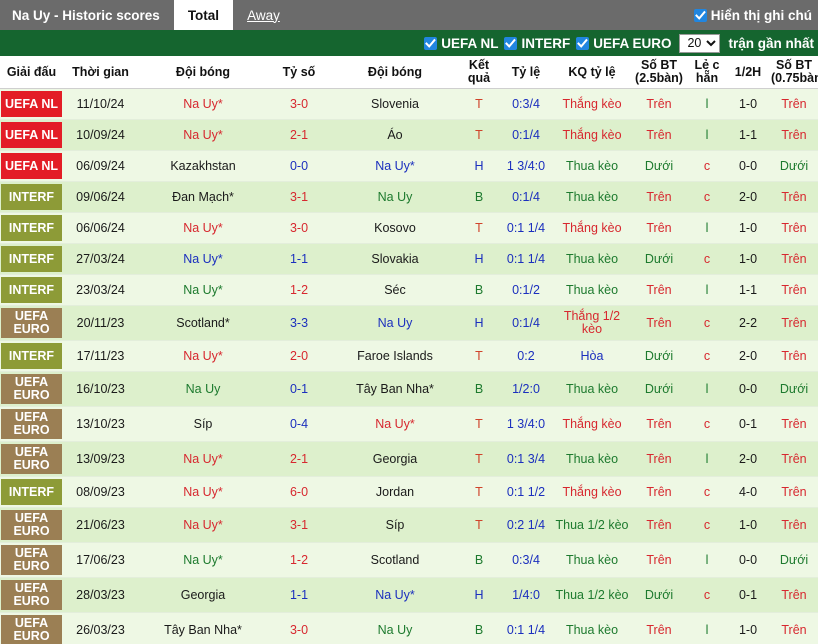 The image size is (818, 644). I want to click on match-count-select: 510203050, so click(700, 43).